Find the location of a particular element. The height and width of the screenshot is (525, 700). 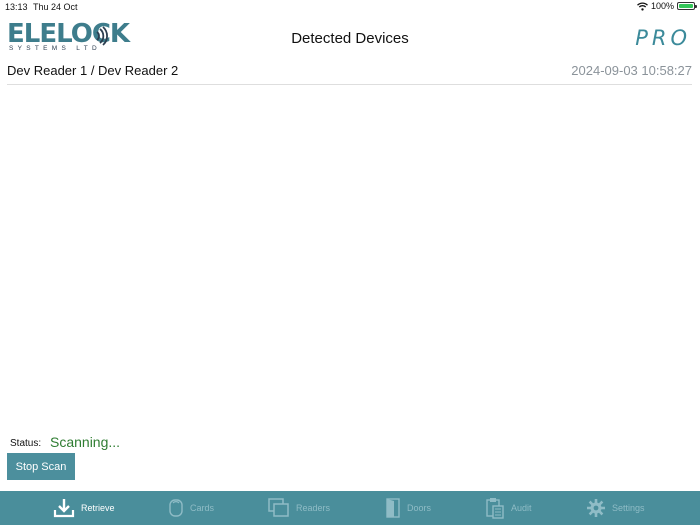

tab-audit: Audit is located at coordinates (508, 508).